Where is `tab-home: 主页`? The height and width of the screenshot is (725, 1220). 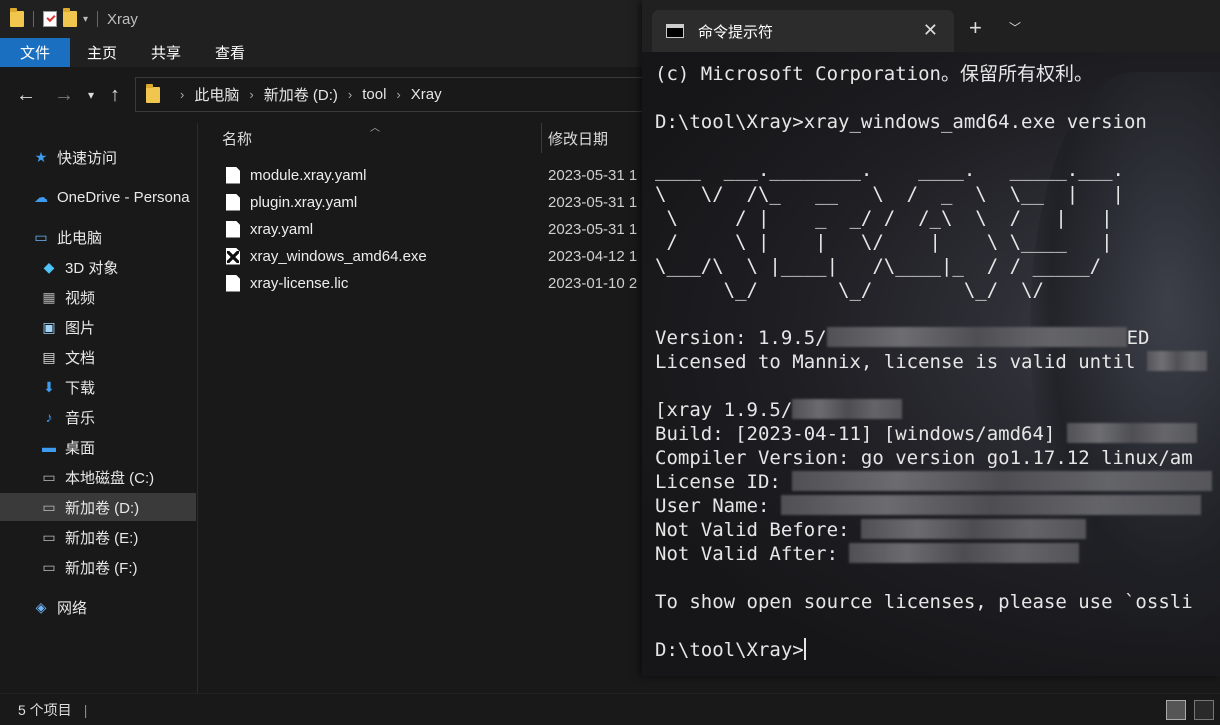 tab-home: 主页 is located at coordinates (102, 52).